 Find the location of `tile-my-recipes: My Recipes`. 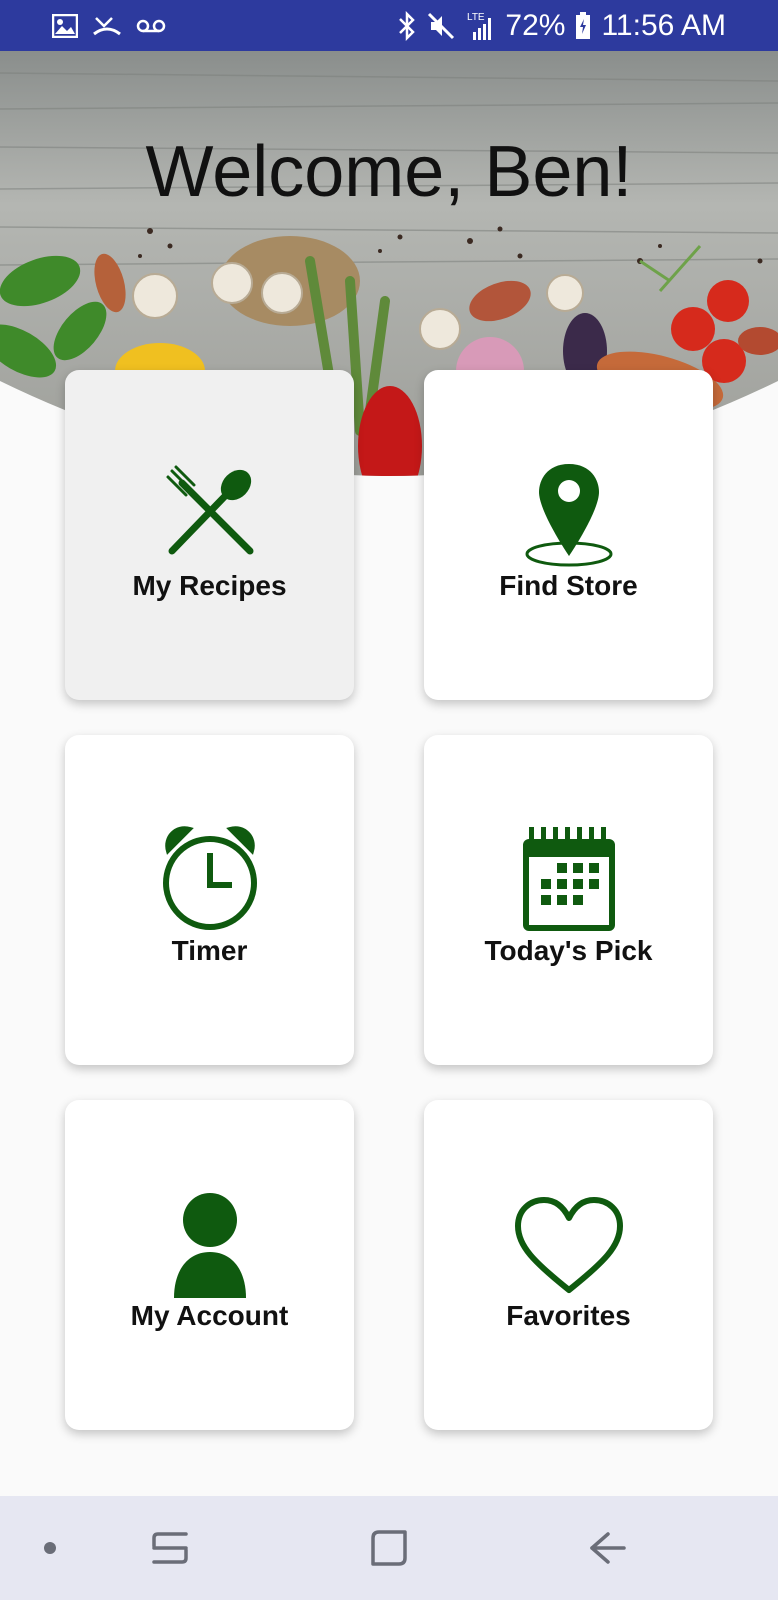

tile-my-recipes: My Recipes is located at coordinates (209, 535).